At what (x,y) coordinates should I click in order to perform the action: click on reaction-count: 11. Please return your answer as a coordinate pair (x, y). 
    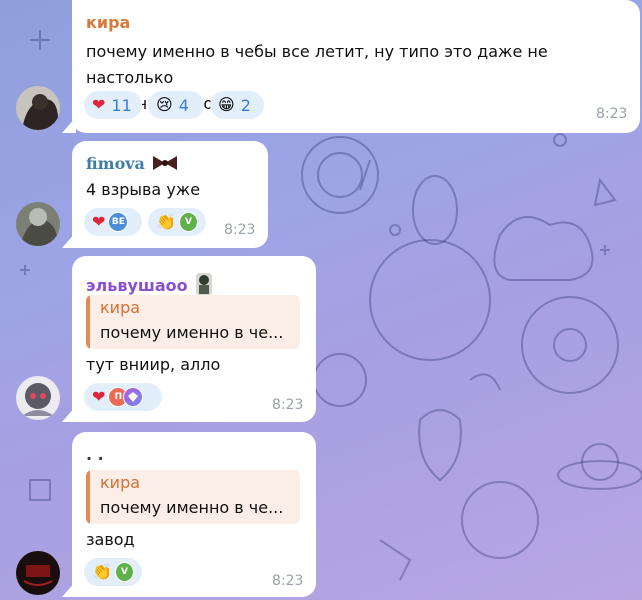
    Looking at the image, I should click on (121, 105).